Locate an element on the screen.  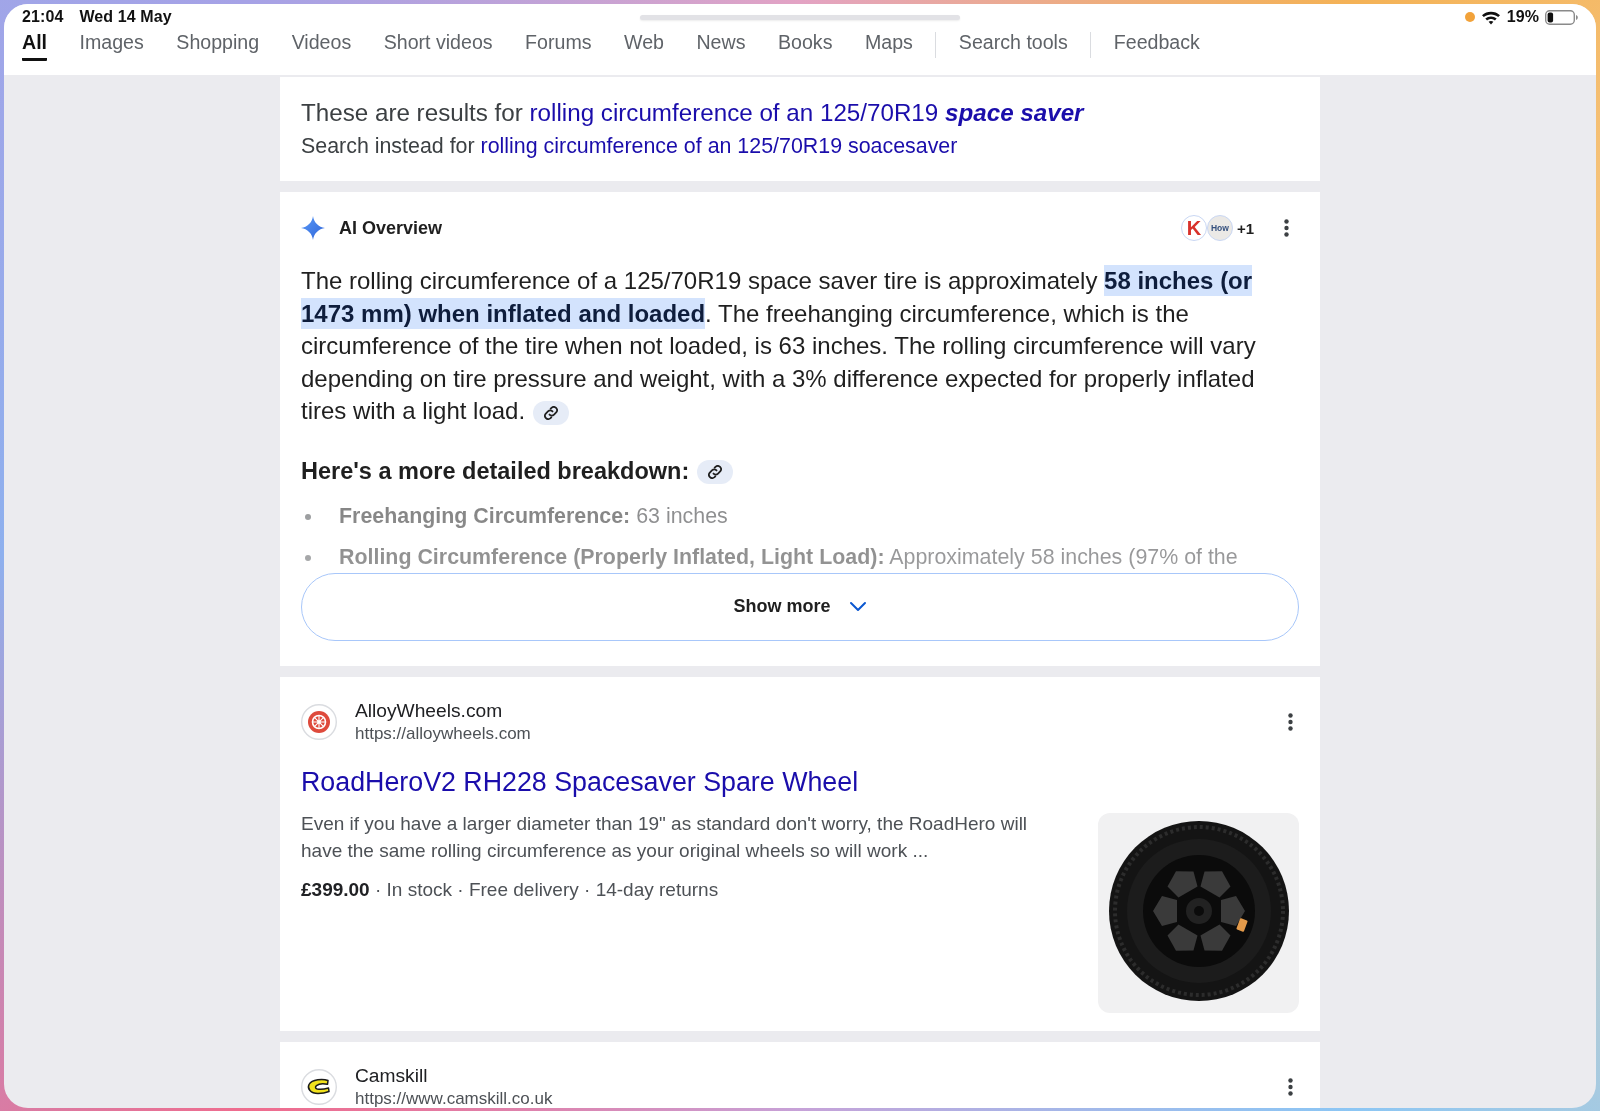
search-tab: Forums is located at coordinates (558, 45).